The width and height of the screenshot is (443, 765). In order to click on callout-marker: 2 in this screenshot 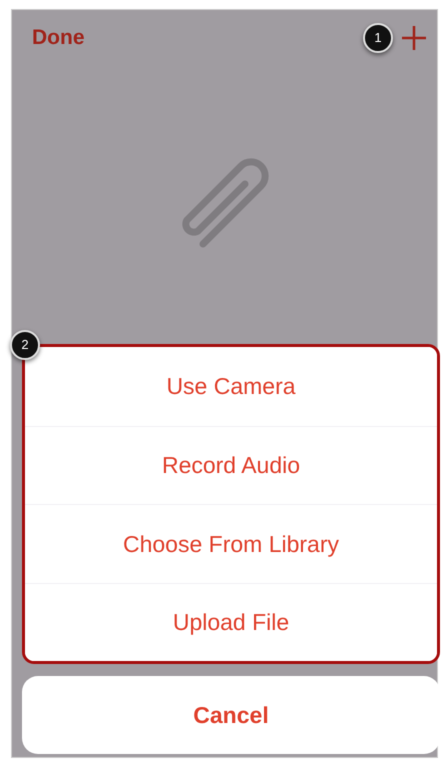, I will do `click(25, 345)`.